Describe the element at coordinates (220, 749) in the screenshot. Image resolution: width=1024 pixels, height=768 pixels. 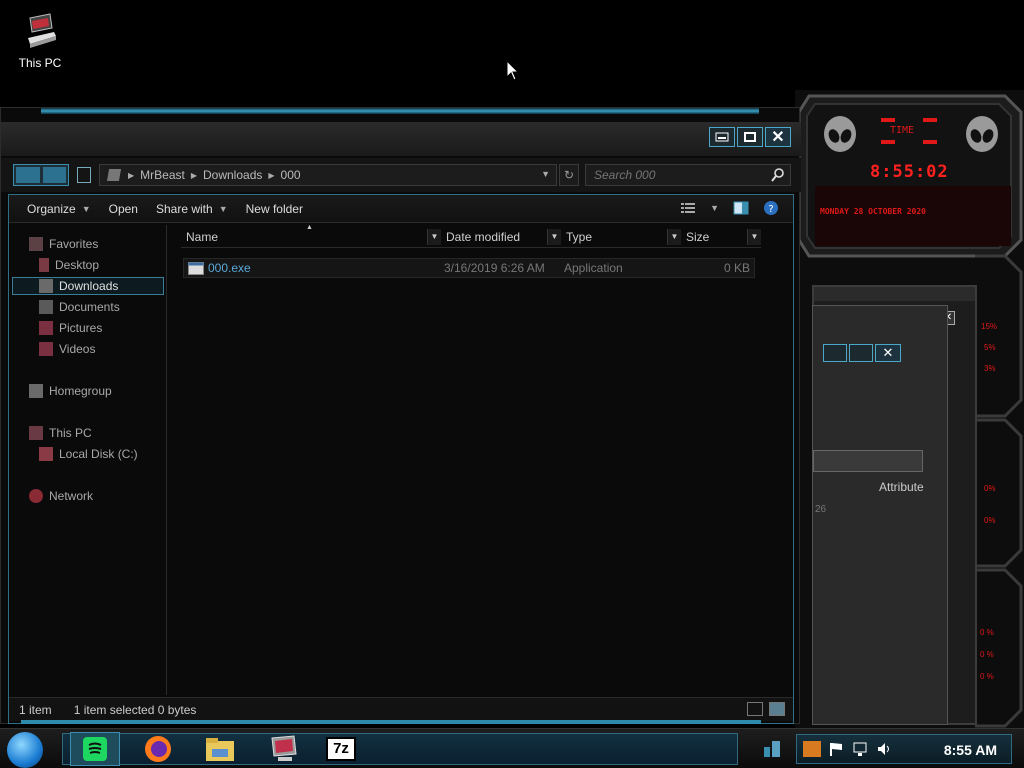
I see `taskbar-file-explorer` at that location.